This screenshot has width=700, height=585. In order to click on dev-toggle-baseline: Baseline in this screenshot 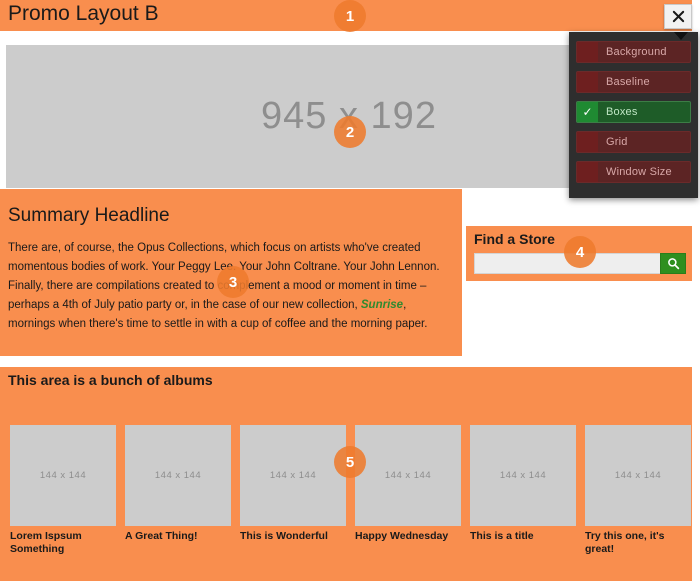, I will do `click(633, 82)`.